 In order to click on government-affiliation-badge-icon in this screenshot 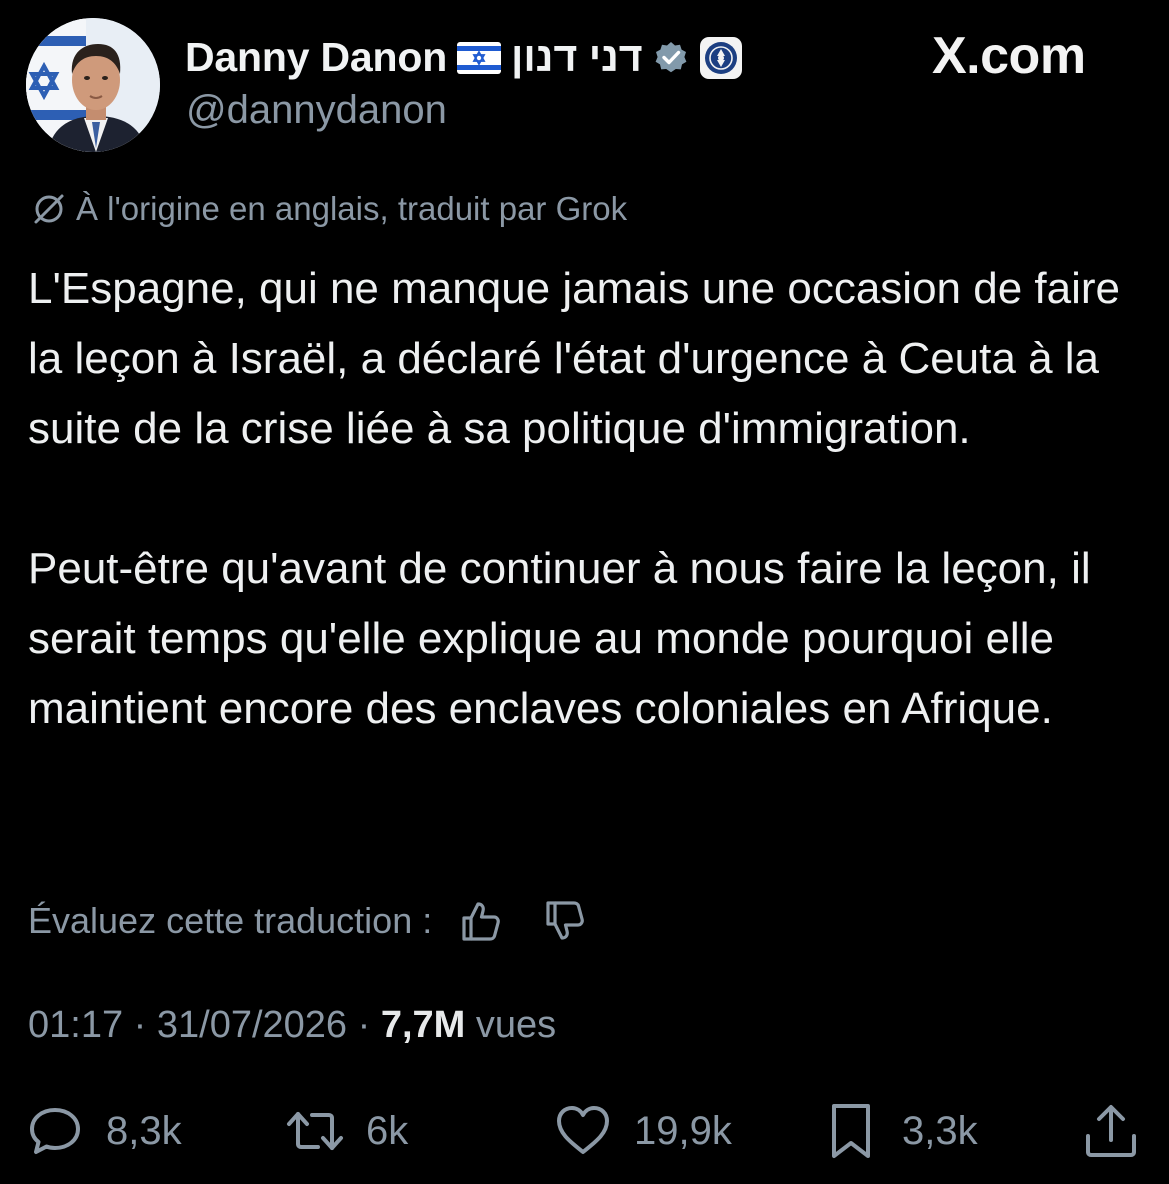, I will do `click(721, 58)`.